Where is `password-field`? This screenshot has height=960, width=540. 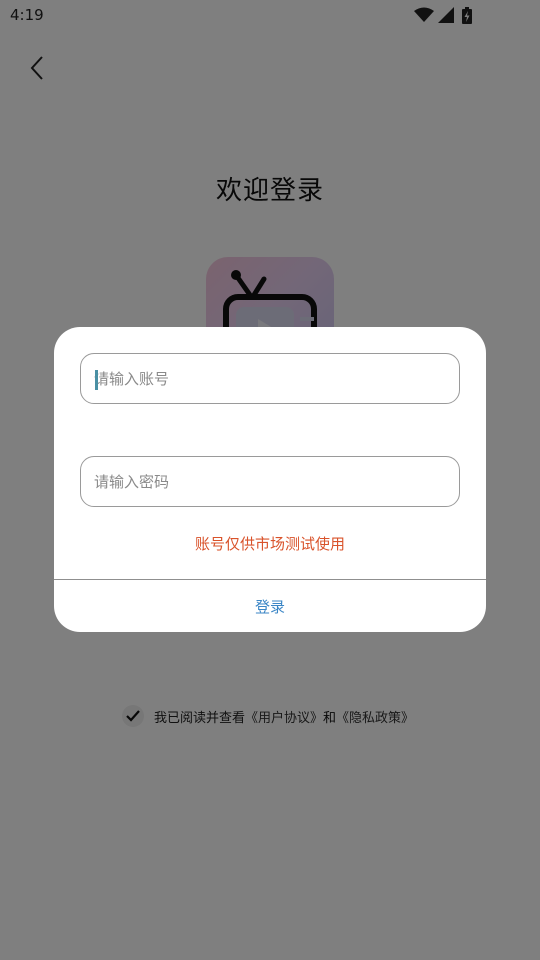
password-field is located at coordinates (270, 481).